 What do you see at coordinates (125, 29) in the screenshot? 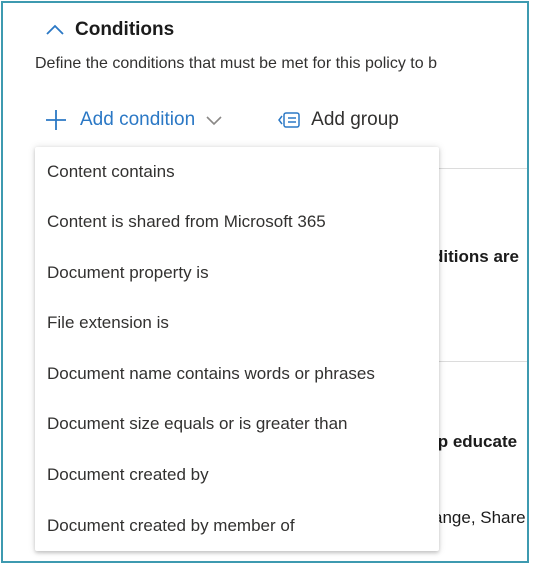
I see `section-title: Conditions` at bounding box center [125, 29].